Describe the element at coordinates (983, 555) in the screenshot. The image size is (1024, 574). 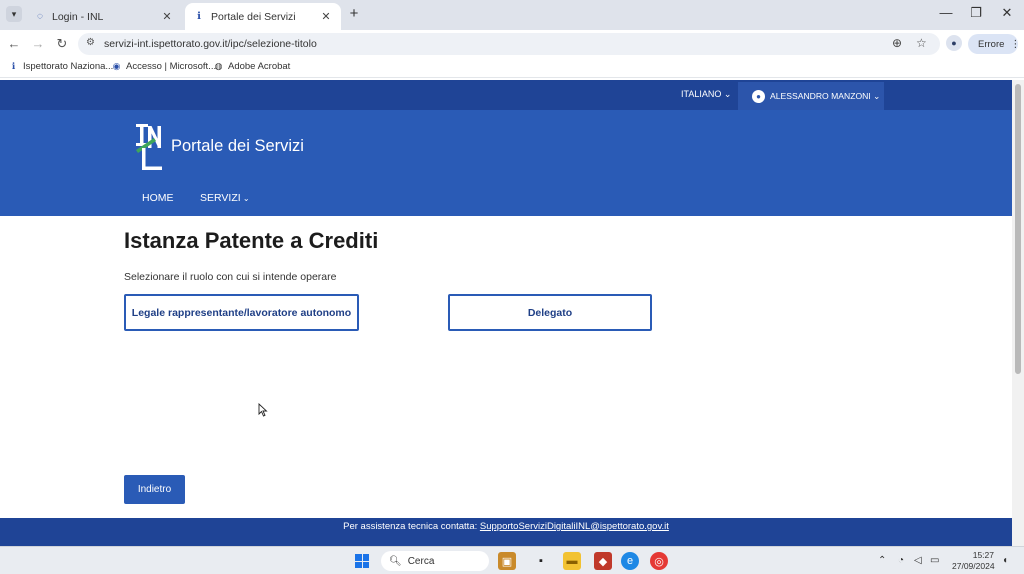
I see `clock-time: 15:27` at that location.